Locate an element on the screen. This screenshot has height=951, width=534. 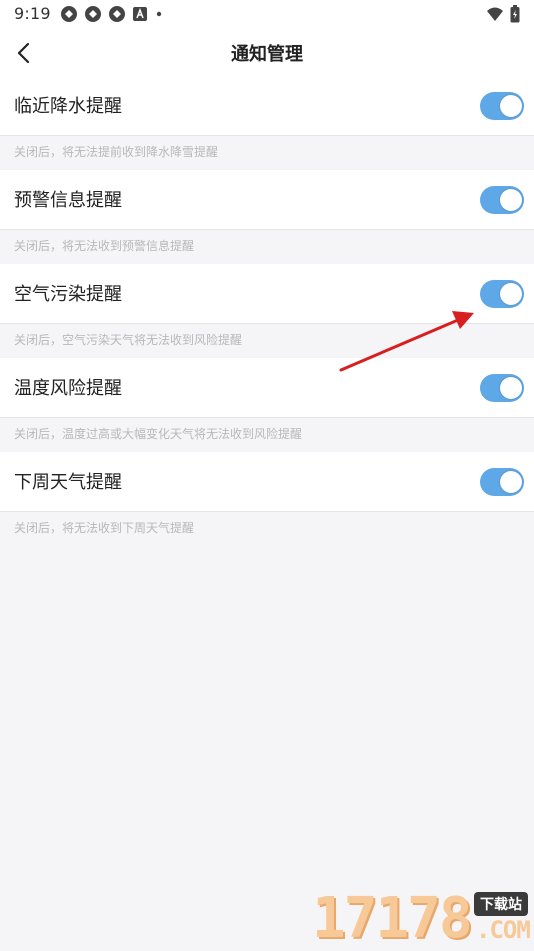
next-week-toggle is located at coordinates (502, 482).